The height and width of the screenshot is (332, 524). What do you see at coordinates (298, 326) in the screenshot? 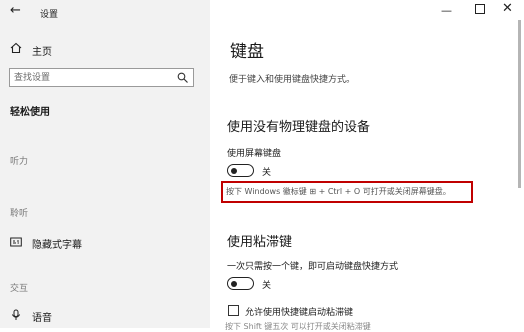
I see `sticky-keys-shortcut-hint: 按下 Shift 键五次 可以打开或关闭粘滞键` at bounding box center [298, 326].